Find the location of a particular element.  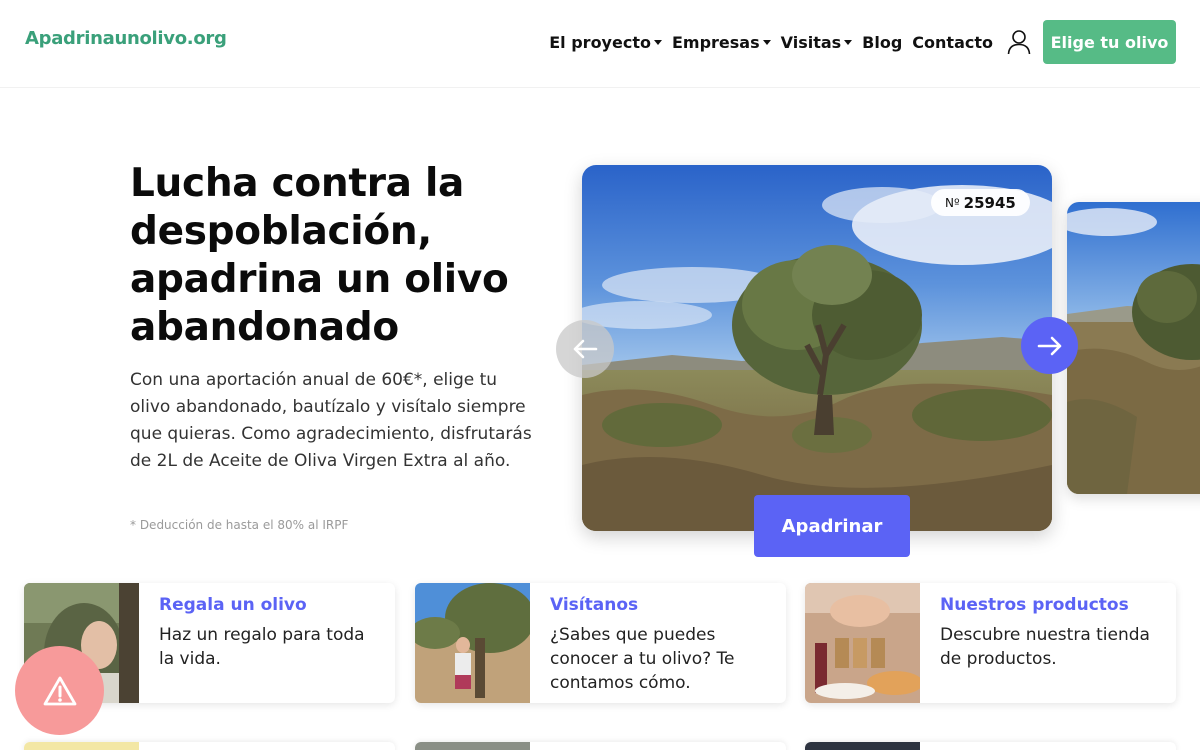

card-title: Visítanos is located at coordinates (594, 605).